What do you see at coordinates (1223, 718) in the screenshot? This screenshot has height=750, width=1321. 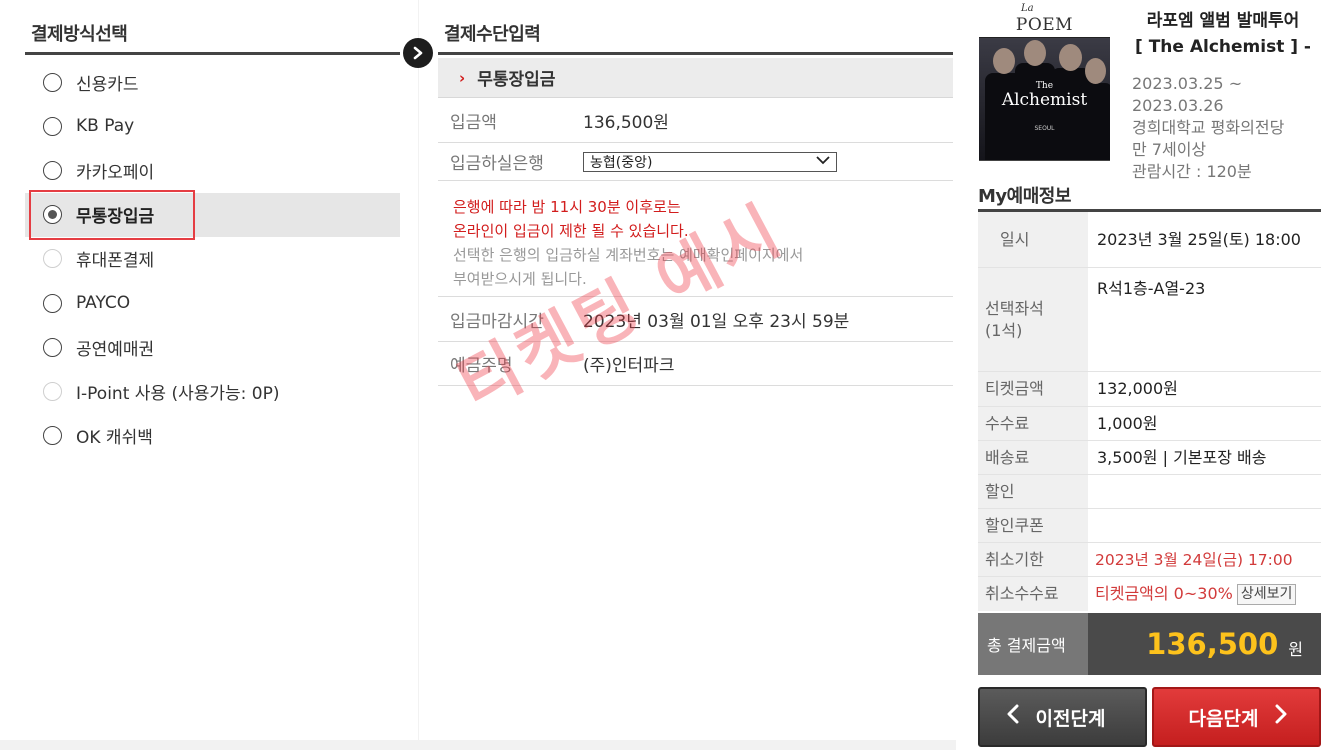 I see `next-step-label: 다음단계` at bounding box center [1223, 718].